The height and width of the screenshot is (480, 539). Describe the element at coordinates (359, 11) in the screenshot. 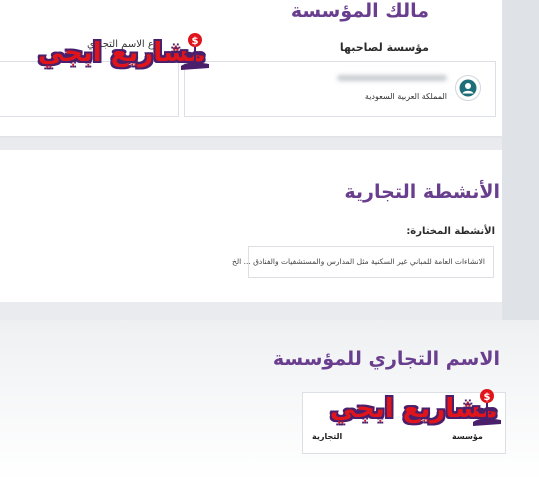

I see `owner-section-title: مالك المؤسسة` at that location.